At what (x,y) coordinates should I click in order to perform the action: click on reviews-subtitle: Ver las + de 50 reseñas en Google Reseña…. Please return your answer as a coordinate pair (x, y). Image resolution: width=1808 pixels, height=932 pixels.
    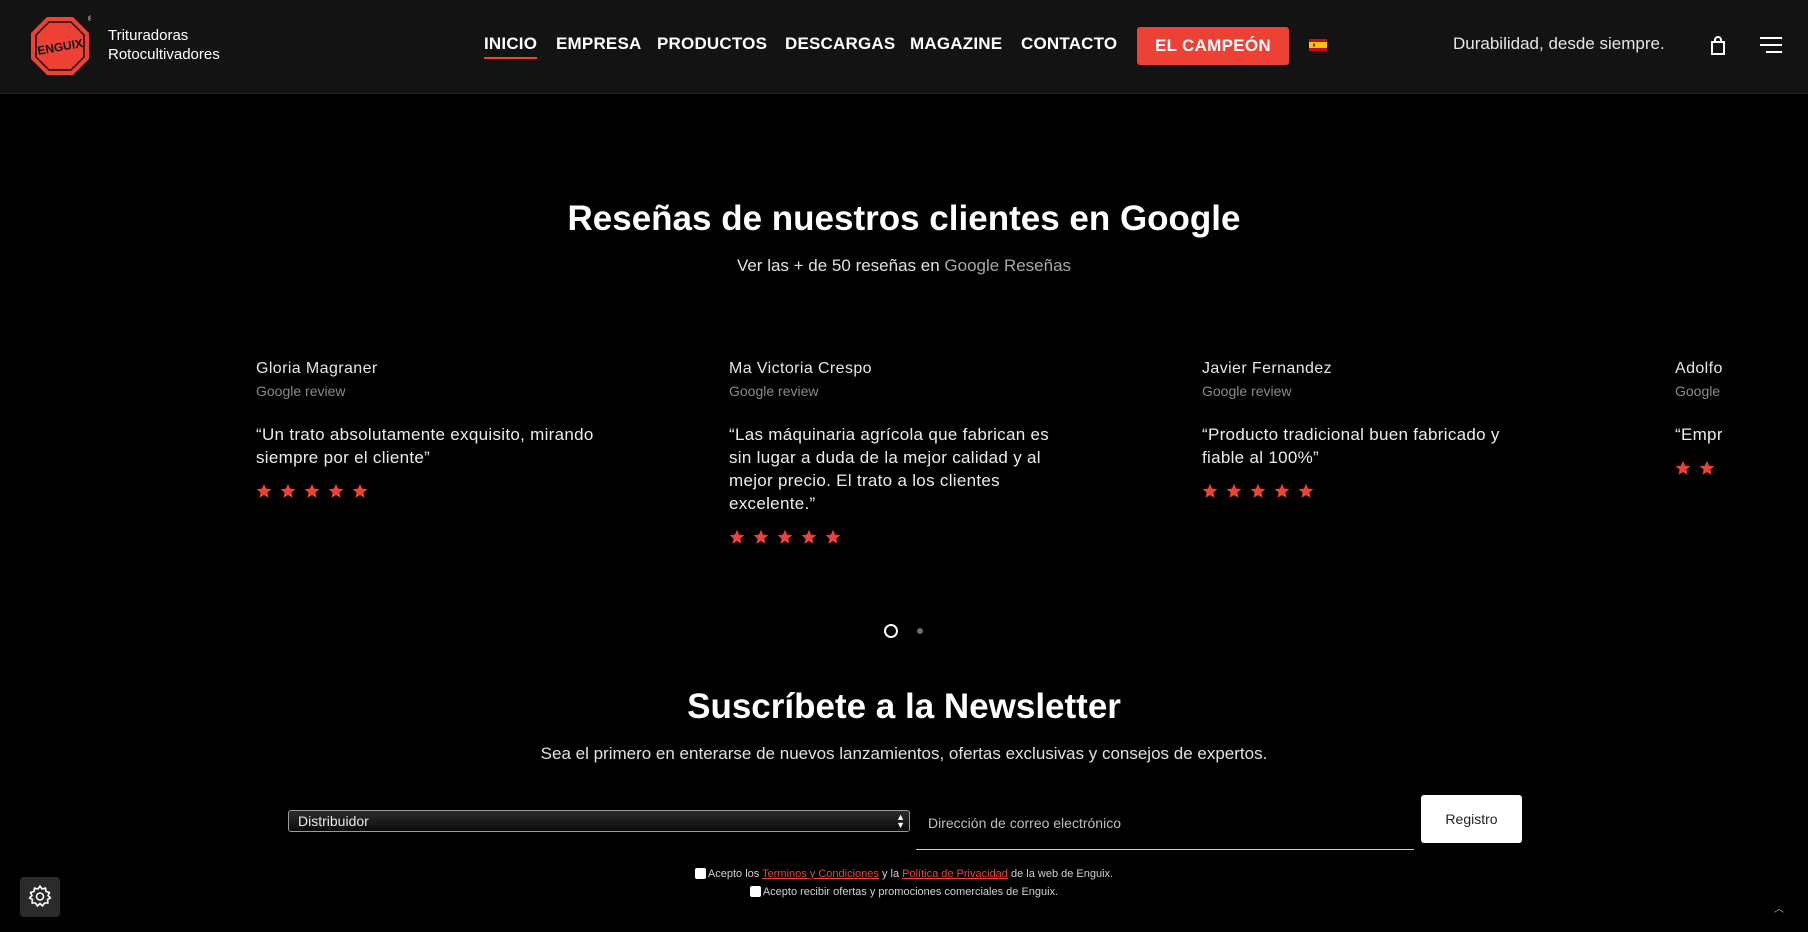
    Looking at the image, I should click on (904, 266).